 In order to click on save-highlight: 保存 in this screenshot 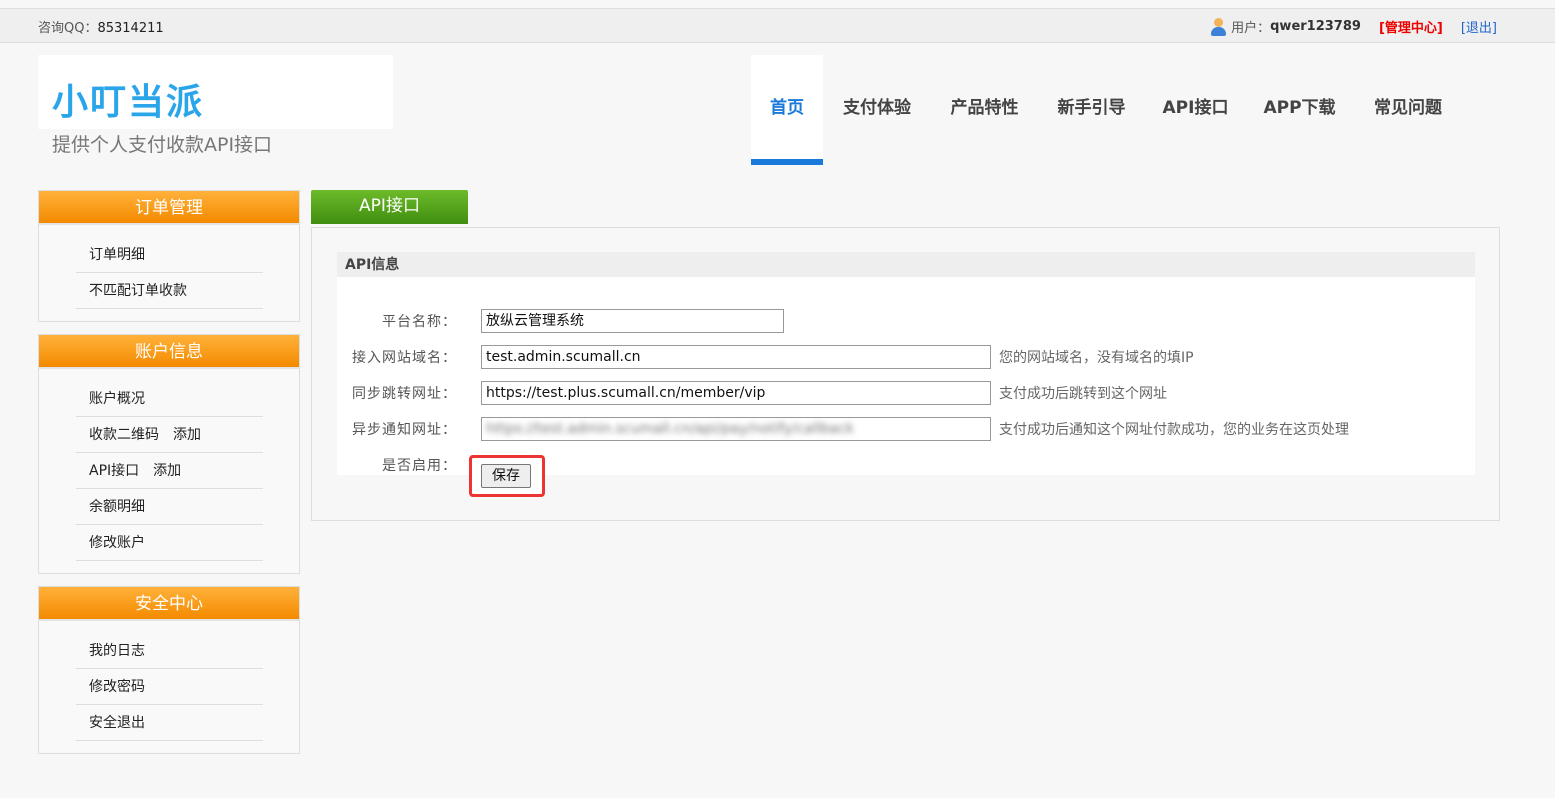, I will do `click(507, 476)`.